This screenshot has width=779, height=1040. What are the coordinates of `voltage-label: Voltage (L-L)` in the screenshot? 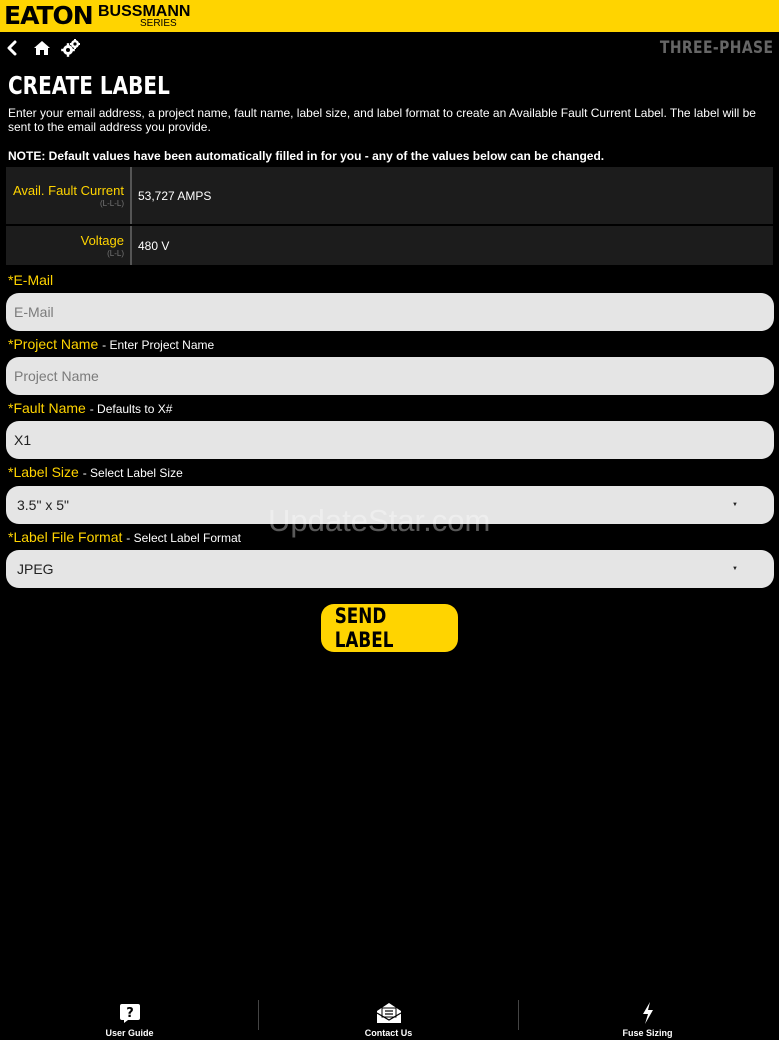 It's located at (69, 245).